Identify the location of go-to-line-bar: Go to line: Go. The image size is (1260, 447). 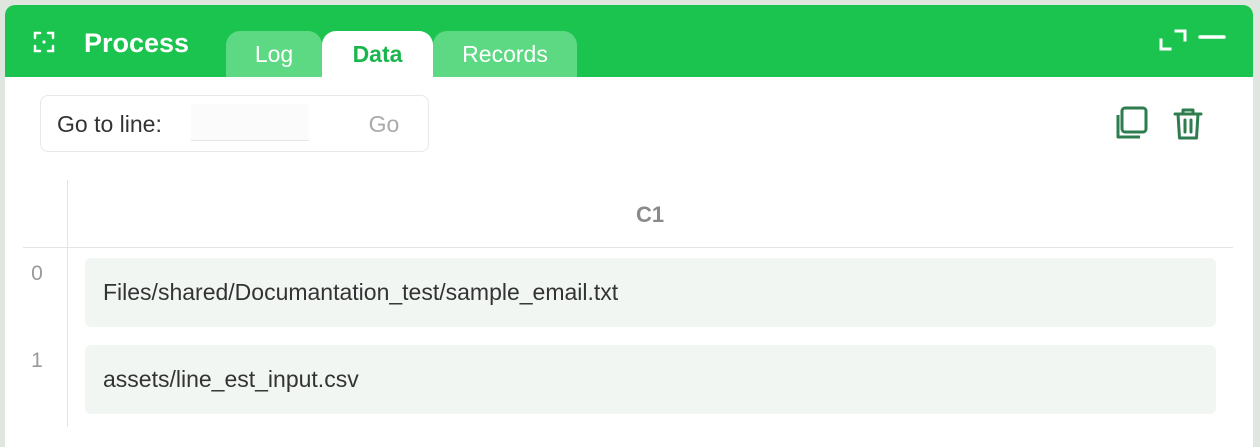
(234, 123).